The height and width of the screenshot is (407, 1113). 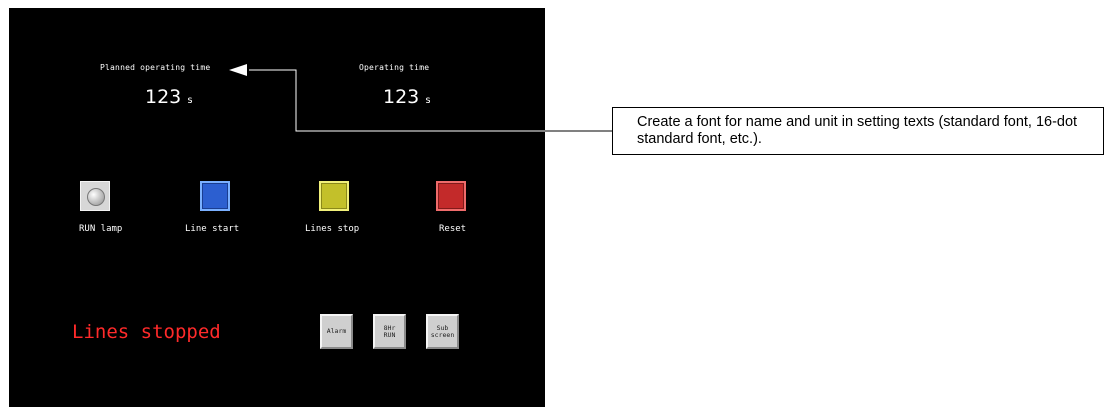 I want to click on arrow-head-icon, so click(x=238, y=70).